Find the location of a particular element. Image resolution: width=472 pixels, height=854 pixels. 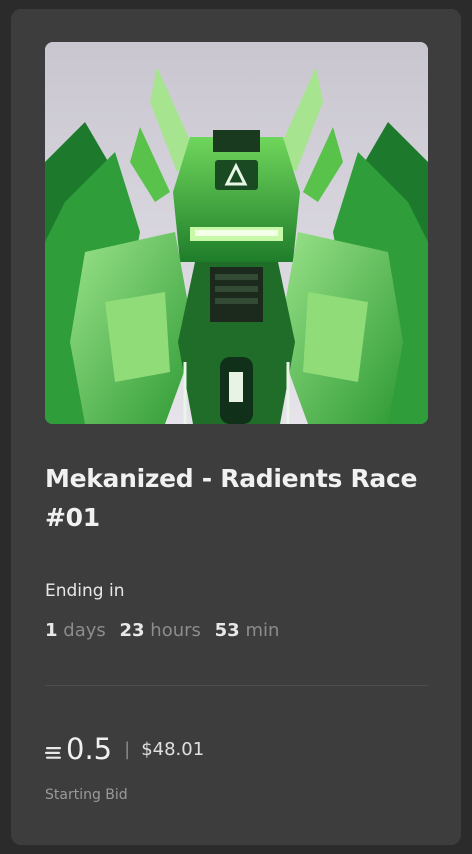

countdown-days-unit: days is located at coordinates (84, 630).